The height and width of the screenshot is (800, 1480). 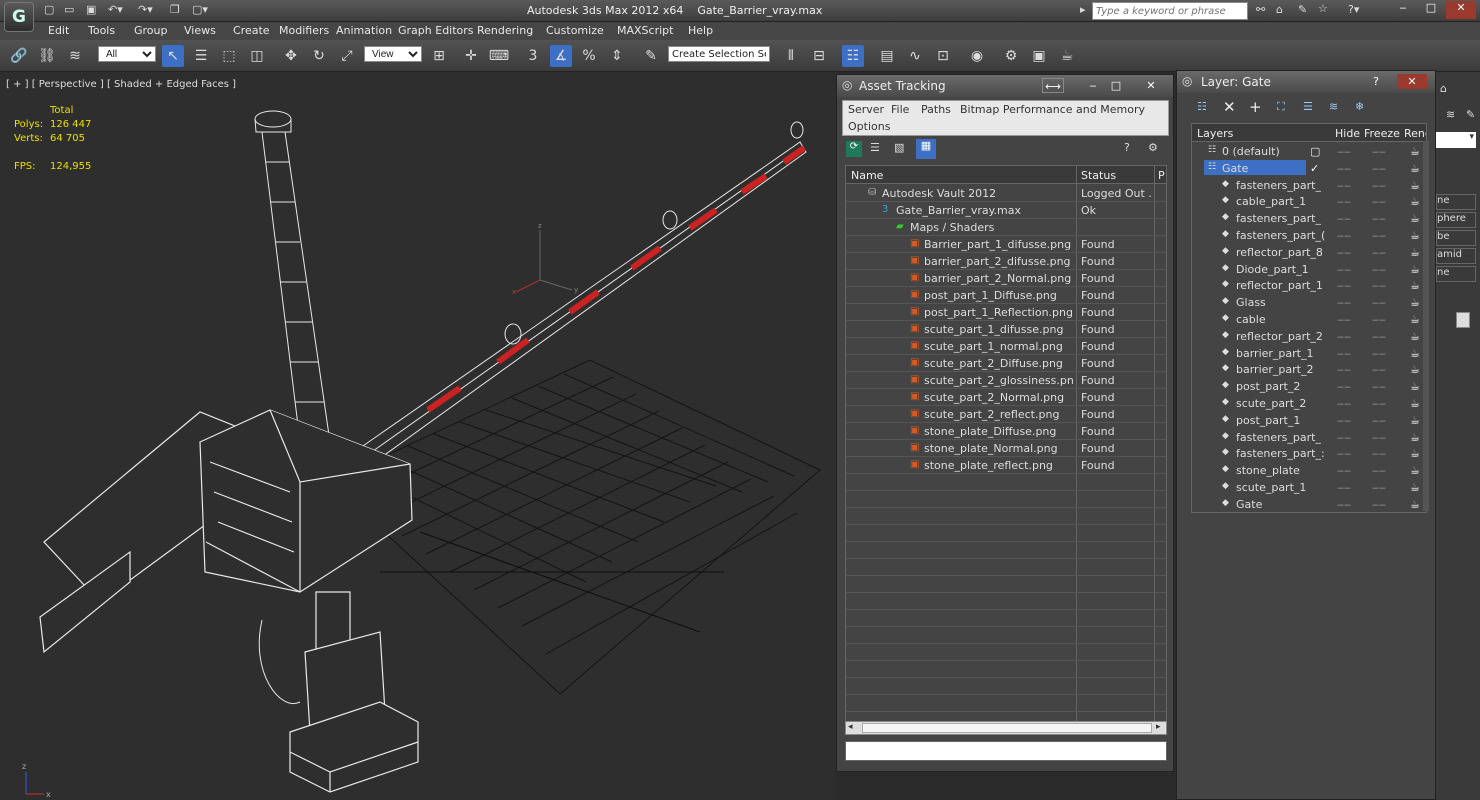 What do you see at coordinates (867, 175) in the screenshot?
I see `col-name-header: Name` at bounding box center [867, 175].